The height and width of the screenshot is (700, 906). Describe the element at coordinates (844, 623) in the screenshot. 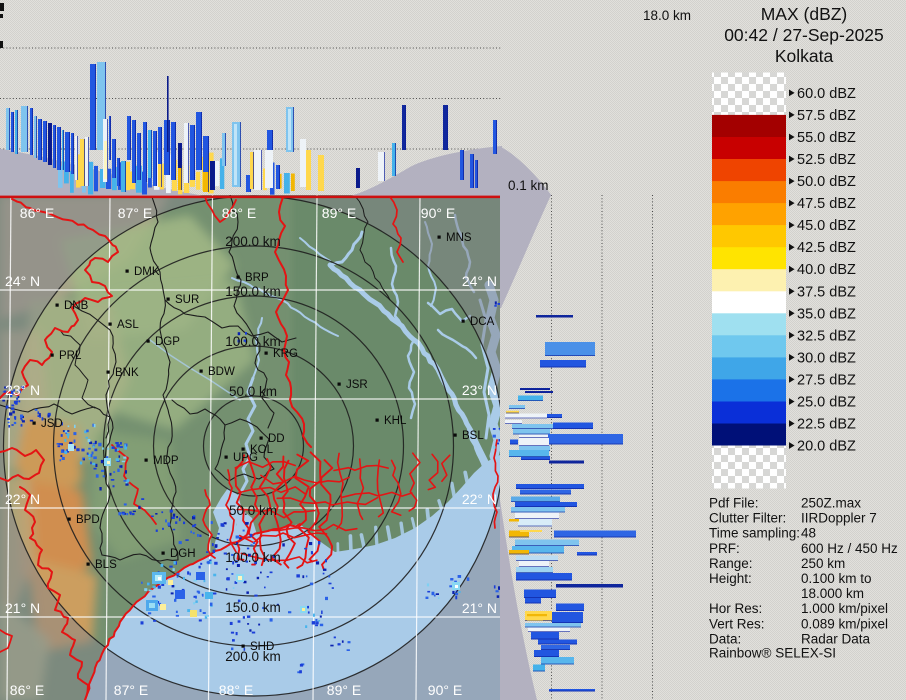

I see `svg-text: 0.089 km/pixel` at that location.